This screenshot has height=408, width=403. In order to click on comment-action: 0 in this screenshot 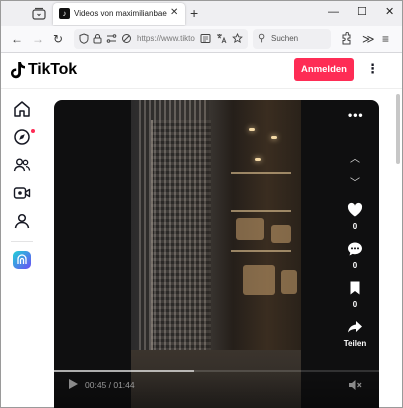, I will do `click(355, 256)`.